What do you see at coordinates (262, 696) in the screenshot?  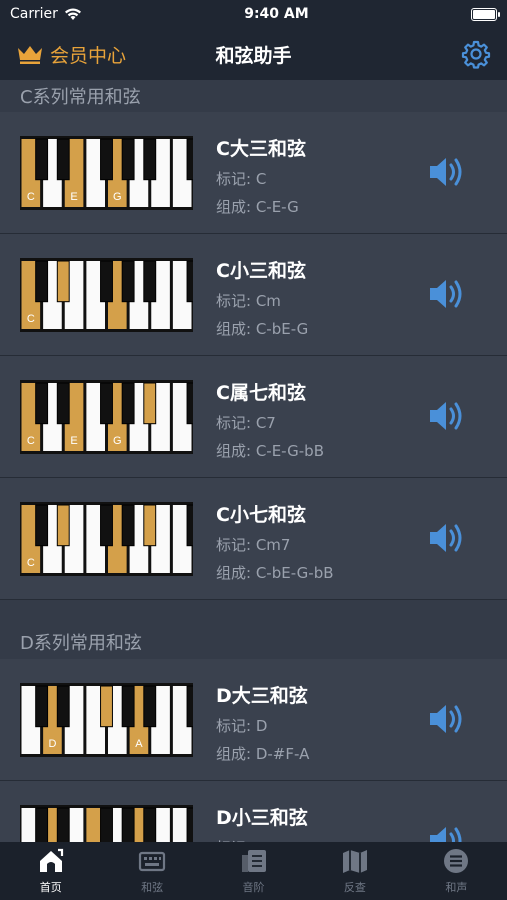 I see `chord-name: D大三和弦` at bounding box center [262, 696].